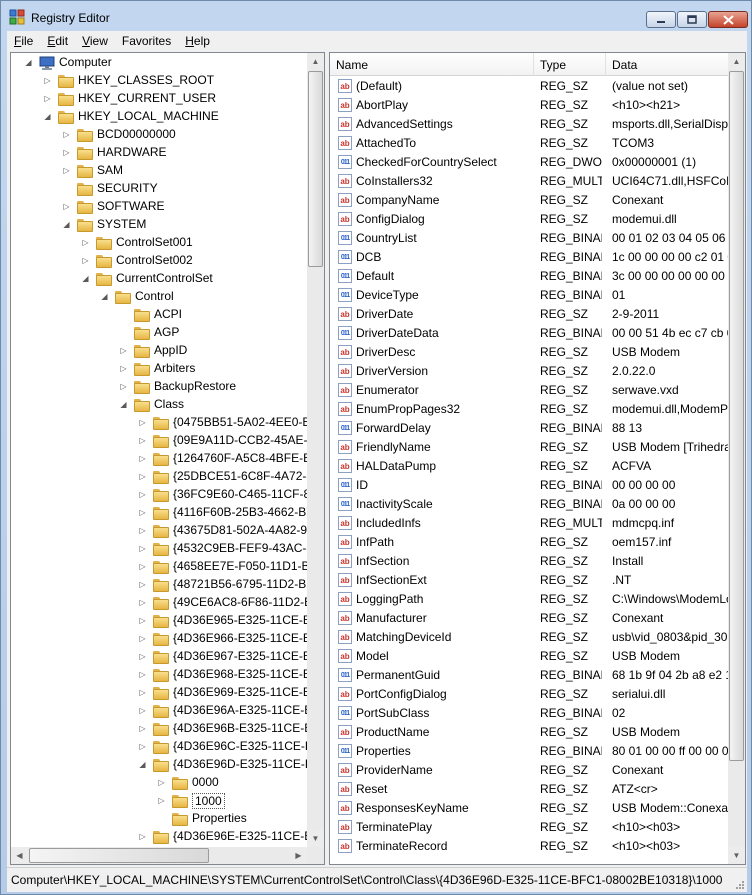 The height and width of the screenshot is (895, 752). Describe the element at coordinates (159, 297) in the screenshot. I see `tree-node: ◢ Control` at that location.